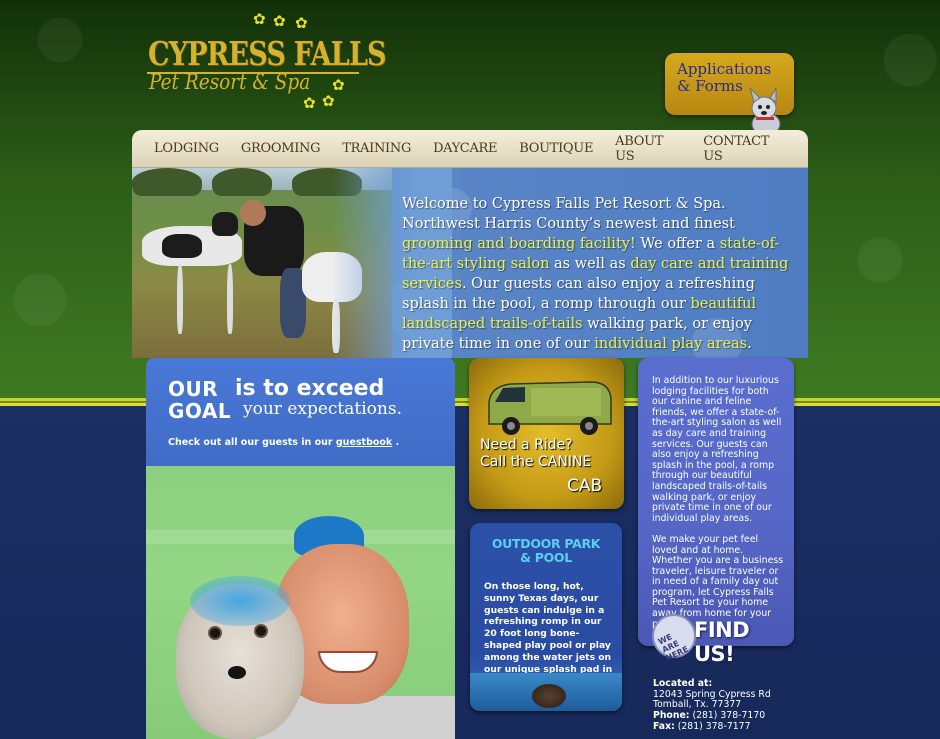 Image resolution: width=940 pixels, height=739 pixels. Describe the element at coordinates (710, 86) in the screenshot. I see `applications-label-line2: & Forms` at that location.